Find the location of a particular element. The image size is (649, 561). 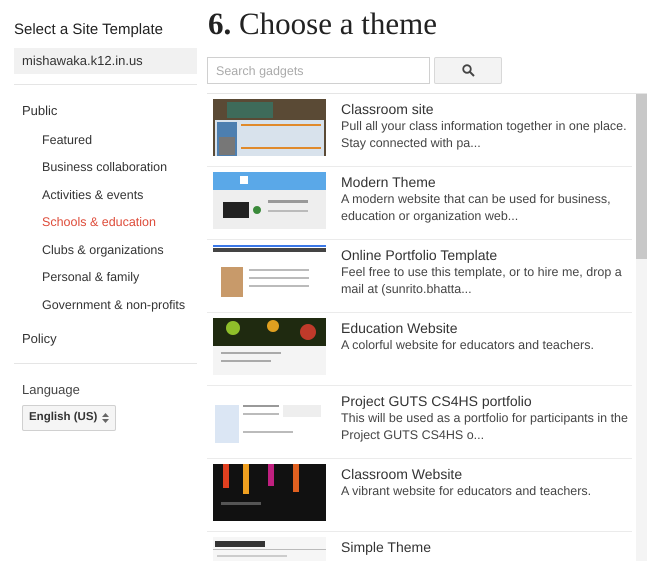

template-description: A vibrant website for educators and teachers. is located at coordinates (466, 491).